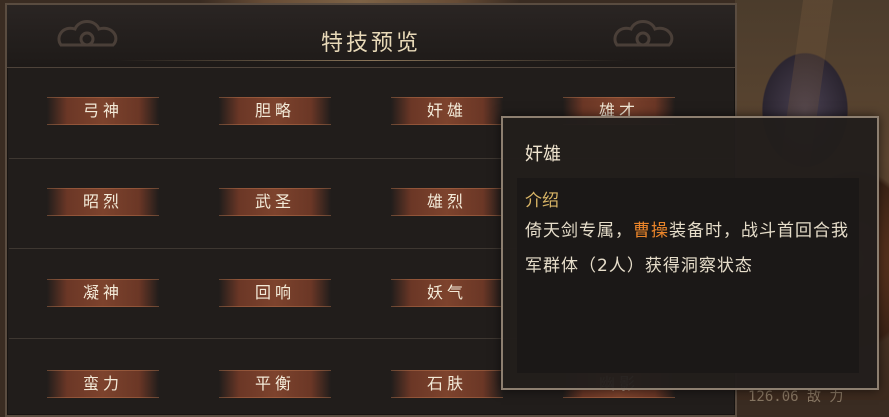 The width and height of the screenshot is (889, 417). Describe the element at coordinates (644, 37) in the screenshot. I see `cloud-ornament-icon` at that location.